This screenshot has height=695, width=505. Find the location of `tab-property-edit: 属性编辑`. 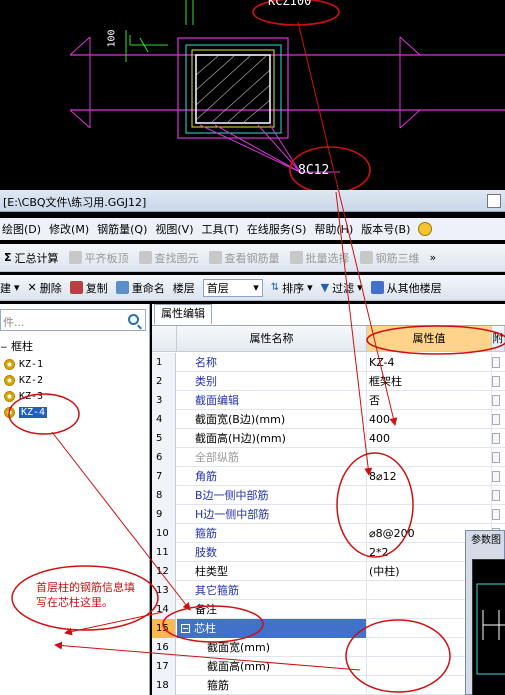

tab-property-edit: 属性编辑 is located at coordinates (183, 314).